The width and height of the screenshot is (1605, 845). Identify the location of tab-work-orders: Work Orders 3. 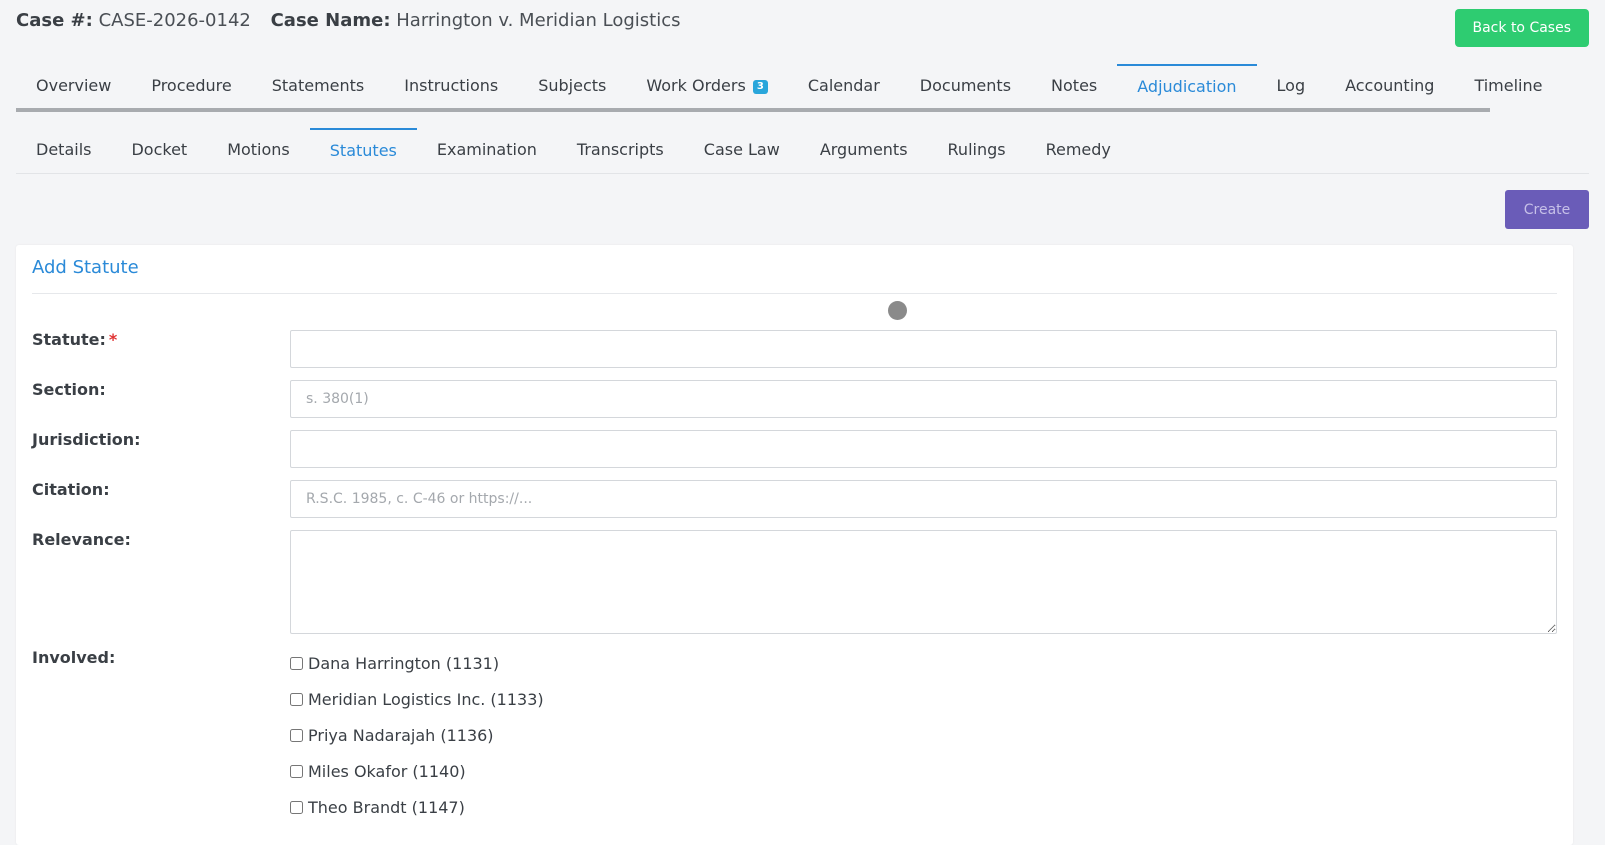
(706, 86).